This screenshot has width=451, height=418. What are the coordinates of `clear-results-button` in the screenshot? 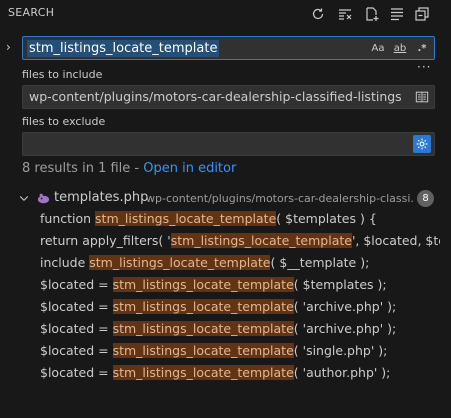 It's located at (345, 14).